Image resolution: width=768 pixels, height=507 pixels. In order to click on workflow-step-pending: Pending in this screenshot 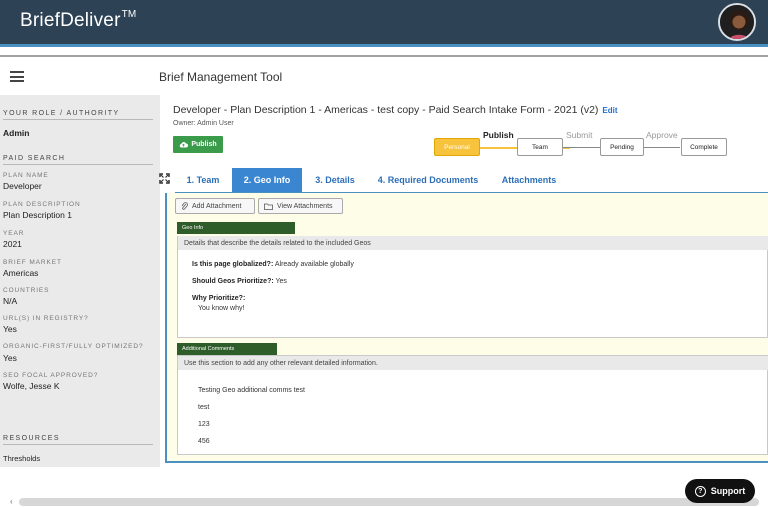, I will do `click(622, 147)`.